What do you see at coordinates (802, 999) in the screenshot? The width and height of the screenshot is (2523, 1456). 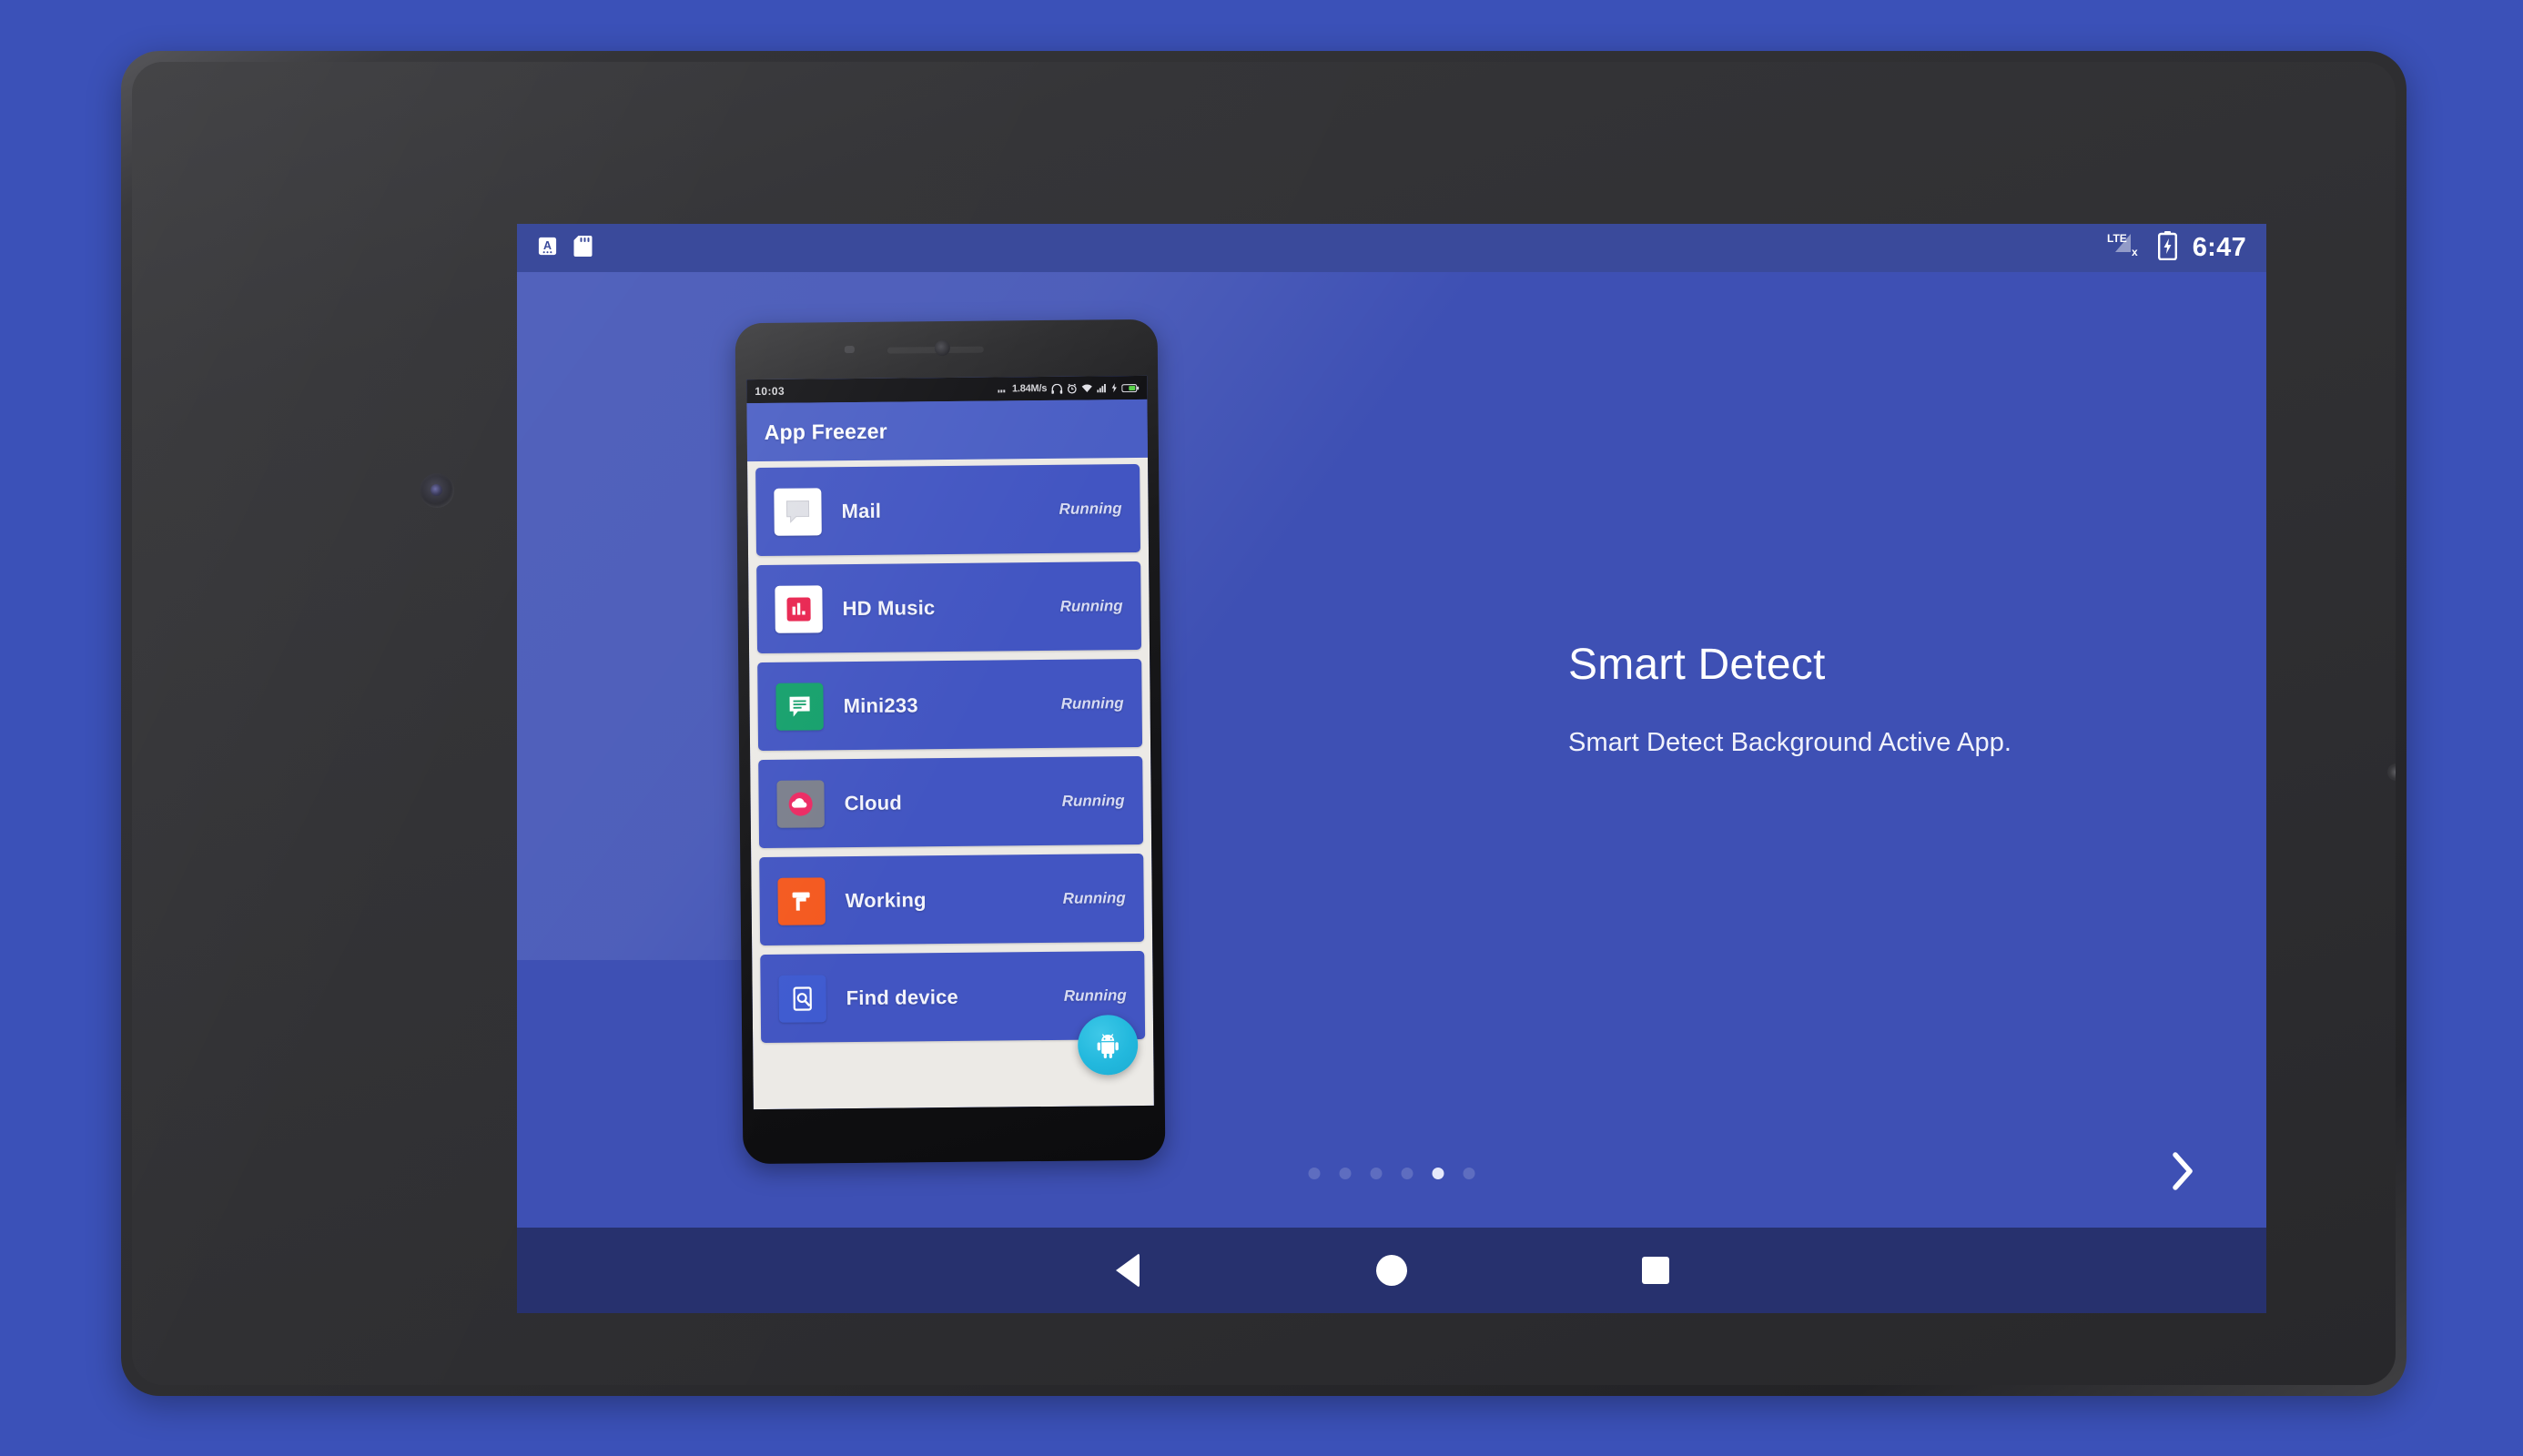 I see `device-search-icon` at bounding box center [802, 999].